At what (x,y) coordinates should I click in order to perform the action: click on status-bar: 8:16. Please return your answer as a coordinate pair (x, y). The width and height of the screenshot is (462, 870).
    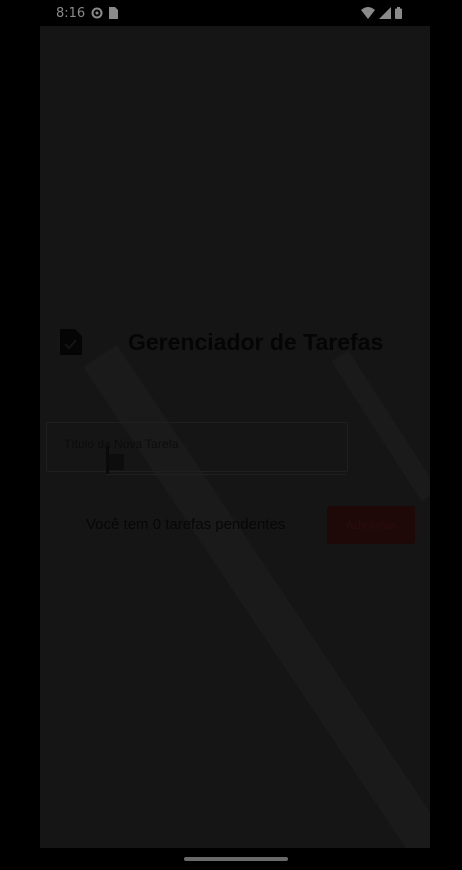
    Looking at the image, I should click on (235, 13).